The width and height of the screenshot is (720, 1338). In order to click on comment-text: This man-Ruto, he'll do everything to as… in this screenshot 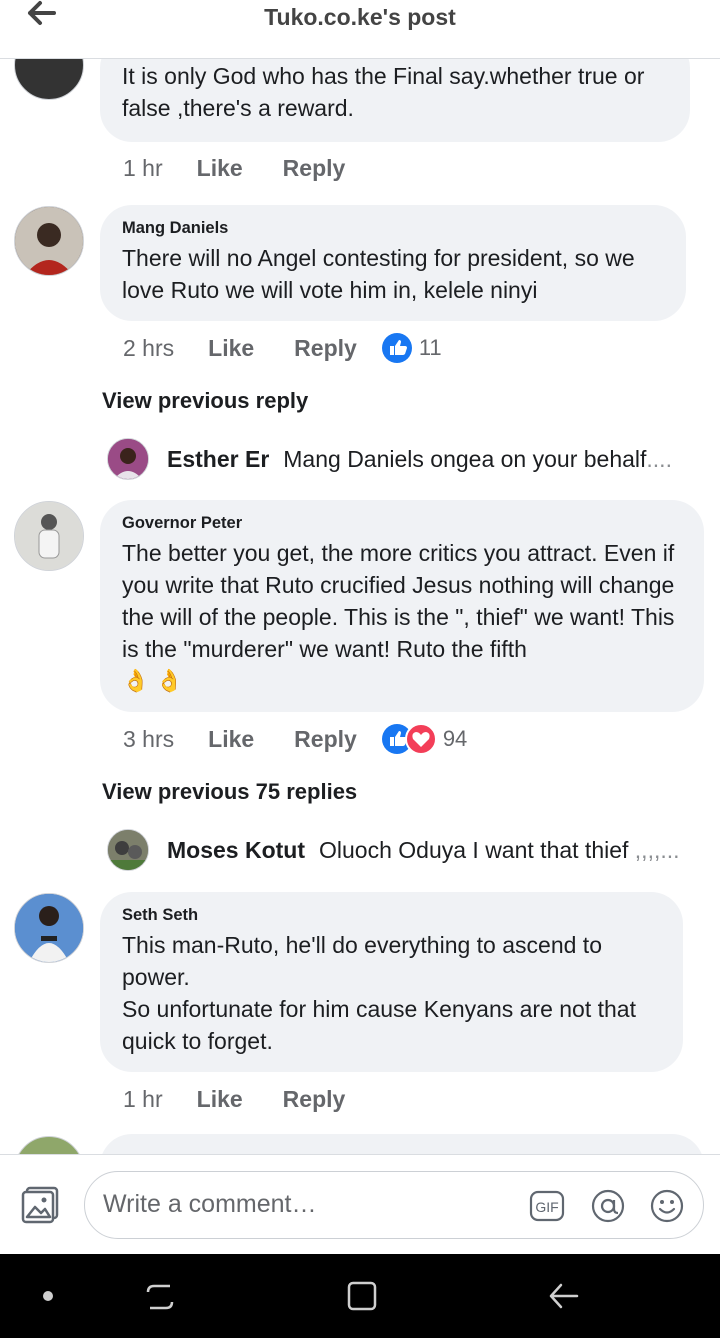, I will do `click(379, 993)`.